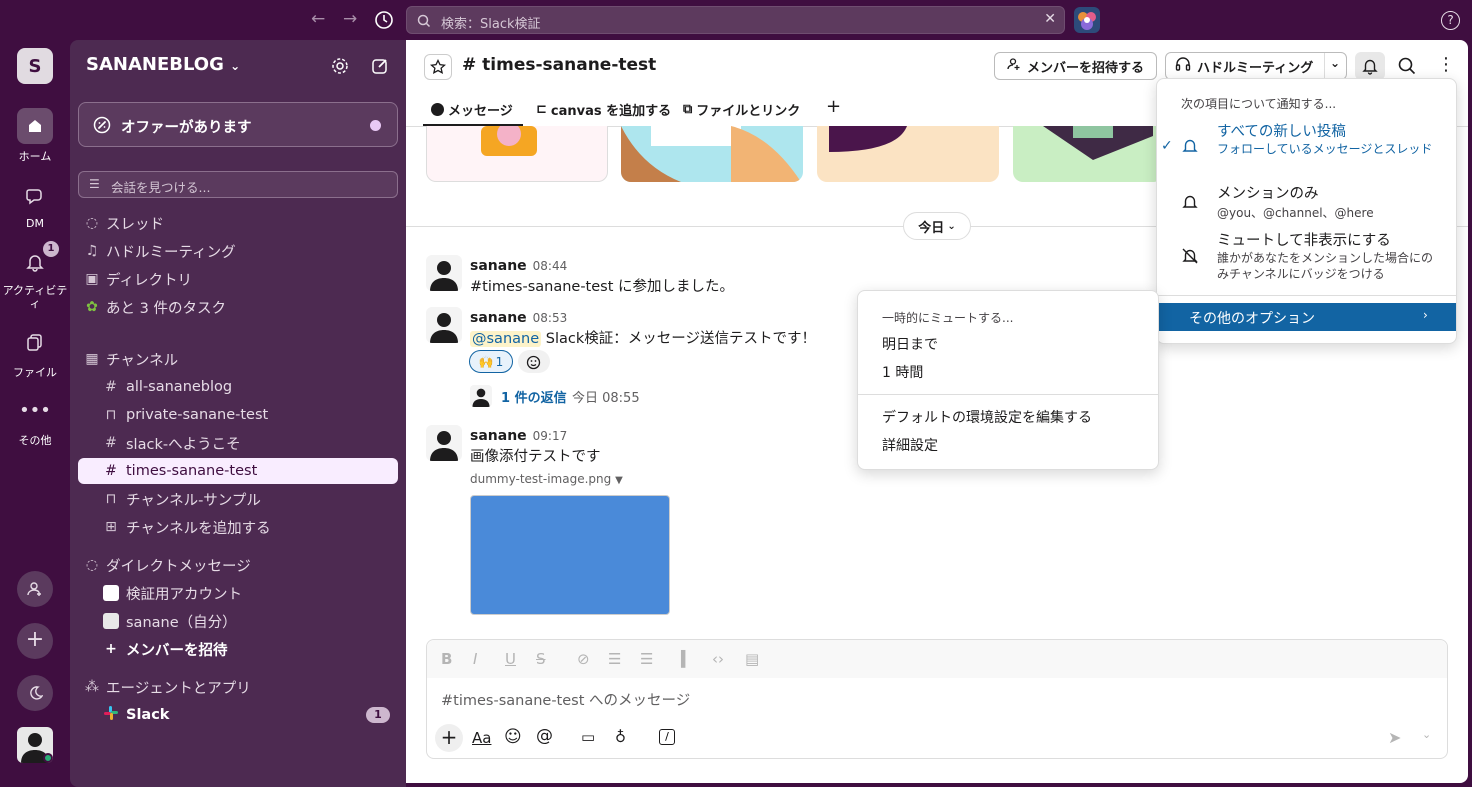 The width and height of the screenshot is (1472, 787). I want to click on more-options-item: その他のオプション ›, so click(1307, 317).